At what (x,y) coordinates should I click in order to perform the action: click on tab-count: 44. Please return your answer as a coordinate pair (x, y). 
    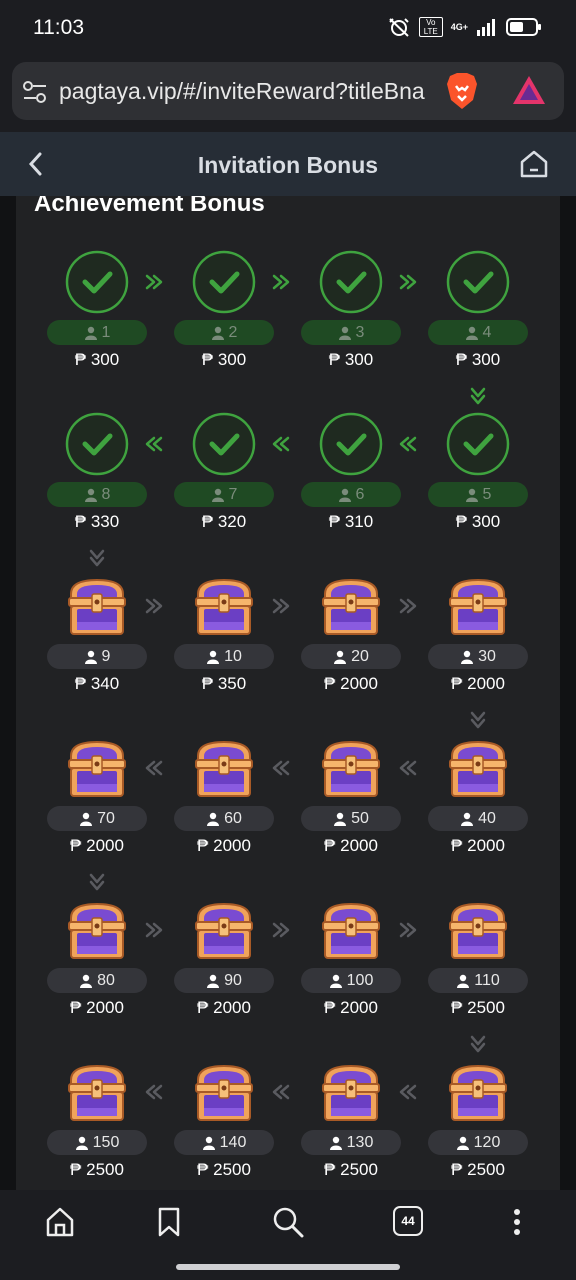
    Looking at the image, I should click on (408, 1221).